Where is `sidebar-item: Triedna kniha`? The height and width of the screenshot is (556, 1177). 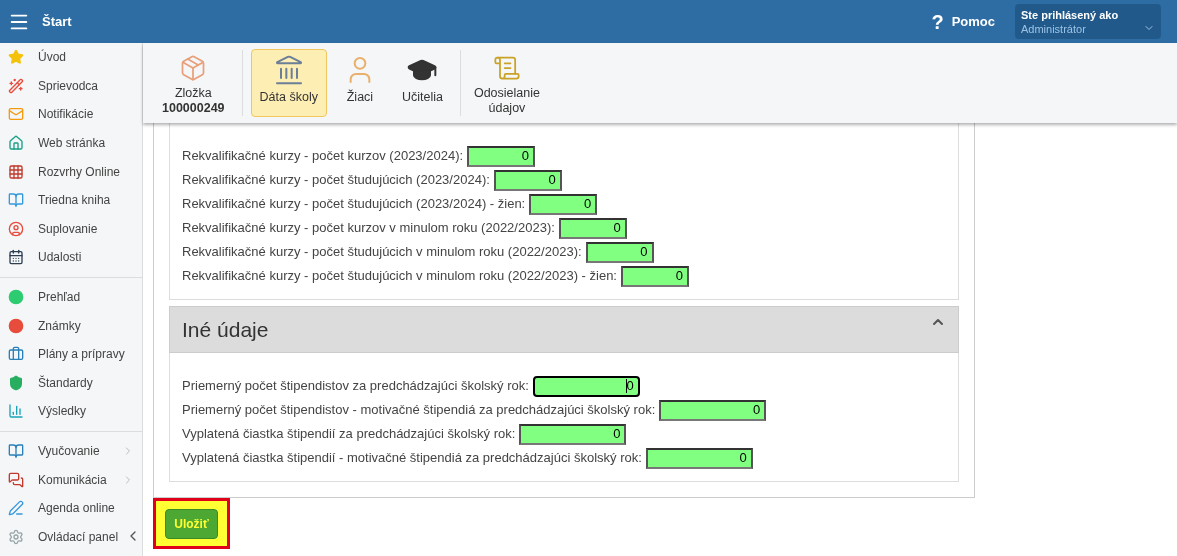 sidebar-item: Triedna kniha is located at coordinates (71, 200).